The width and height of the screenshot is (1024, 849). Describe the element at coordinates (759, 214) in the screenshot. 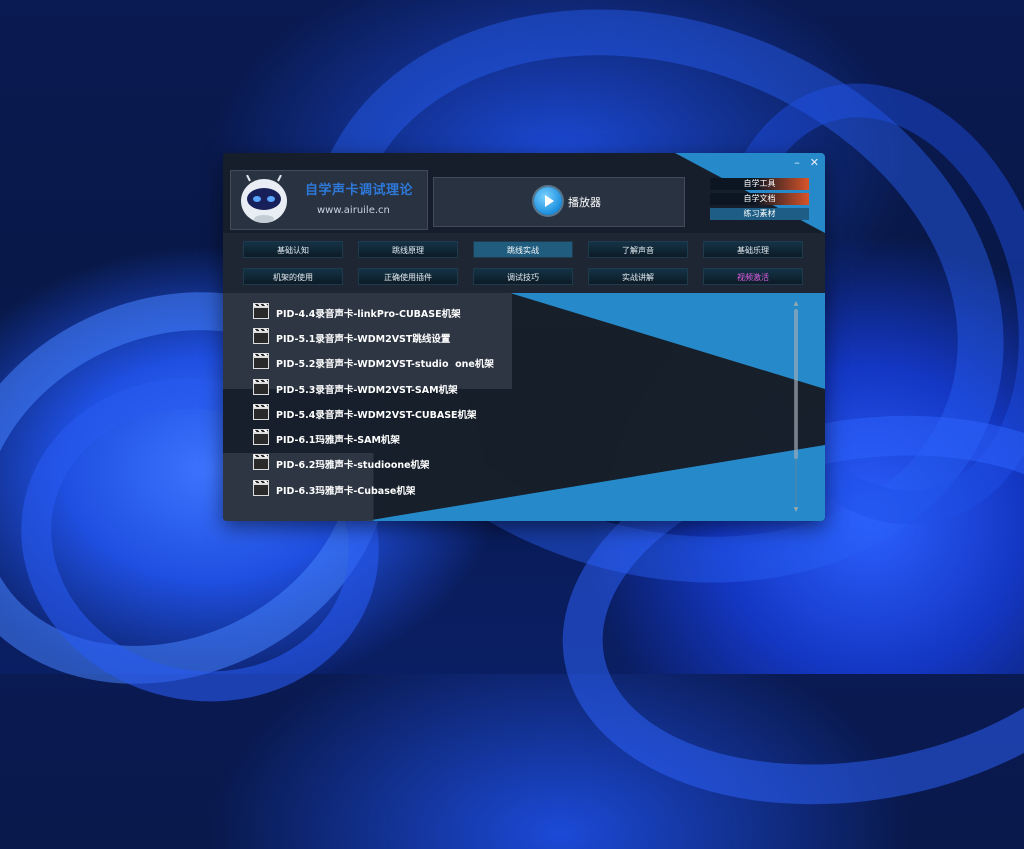

I see `link-practice-materials: 练习素材` at that location.